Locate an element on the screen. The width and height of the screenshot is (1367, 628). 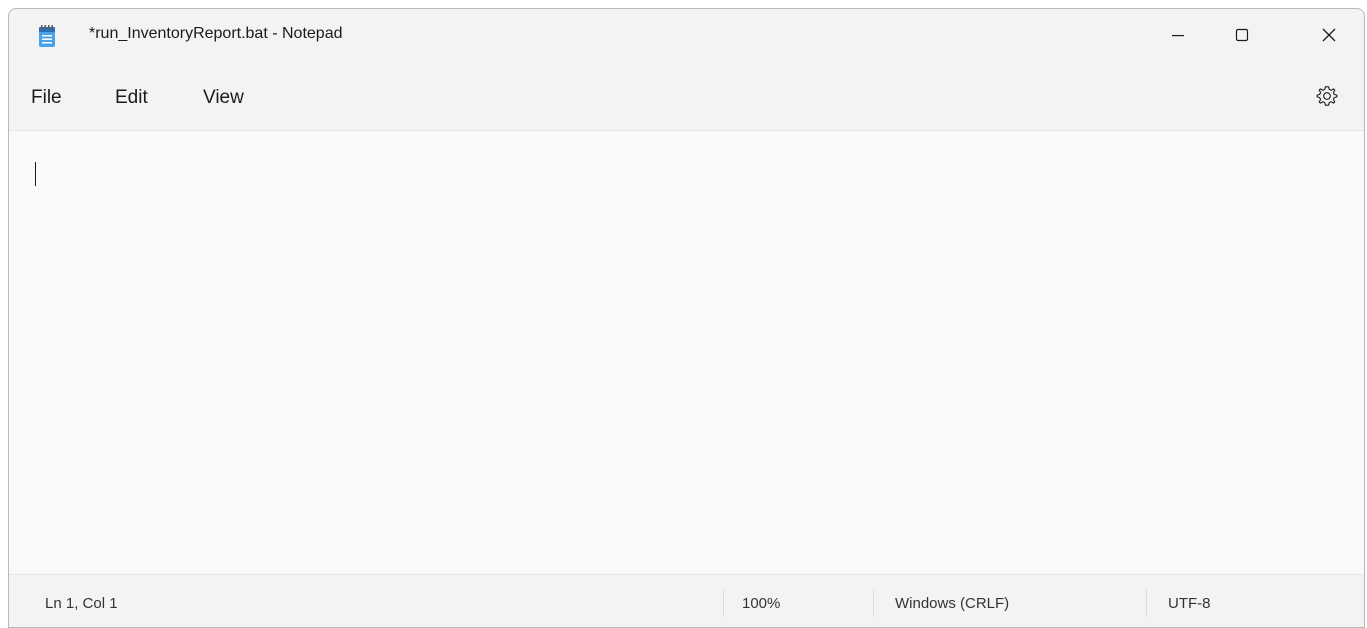
minimize-button is located at coordinates (1178, 35).